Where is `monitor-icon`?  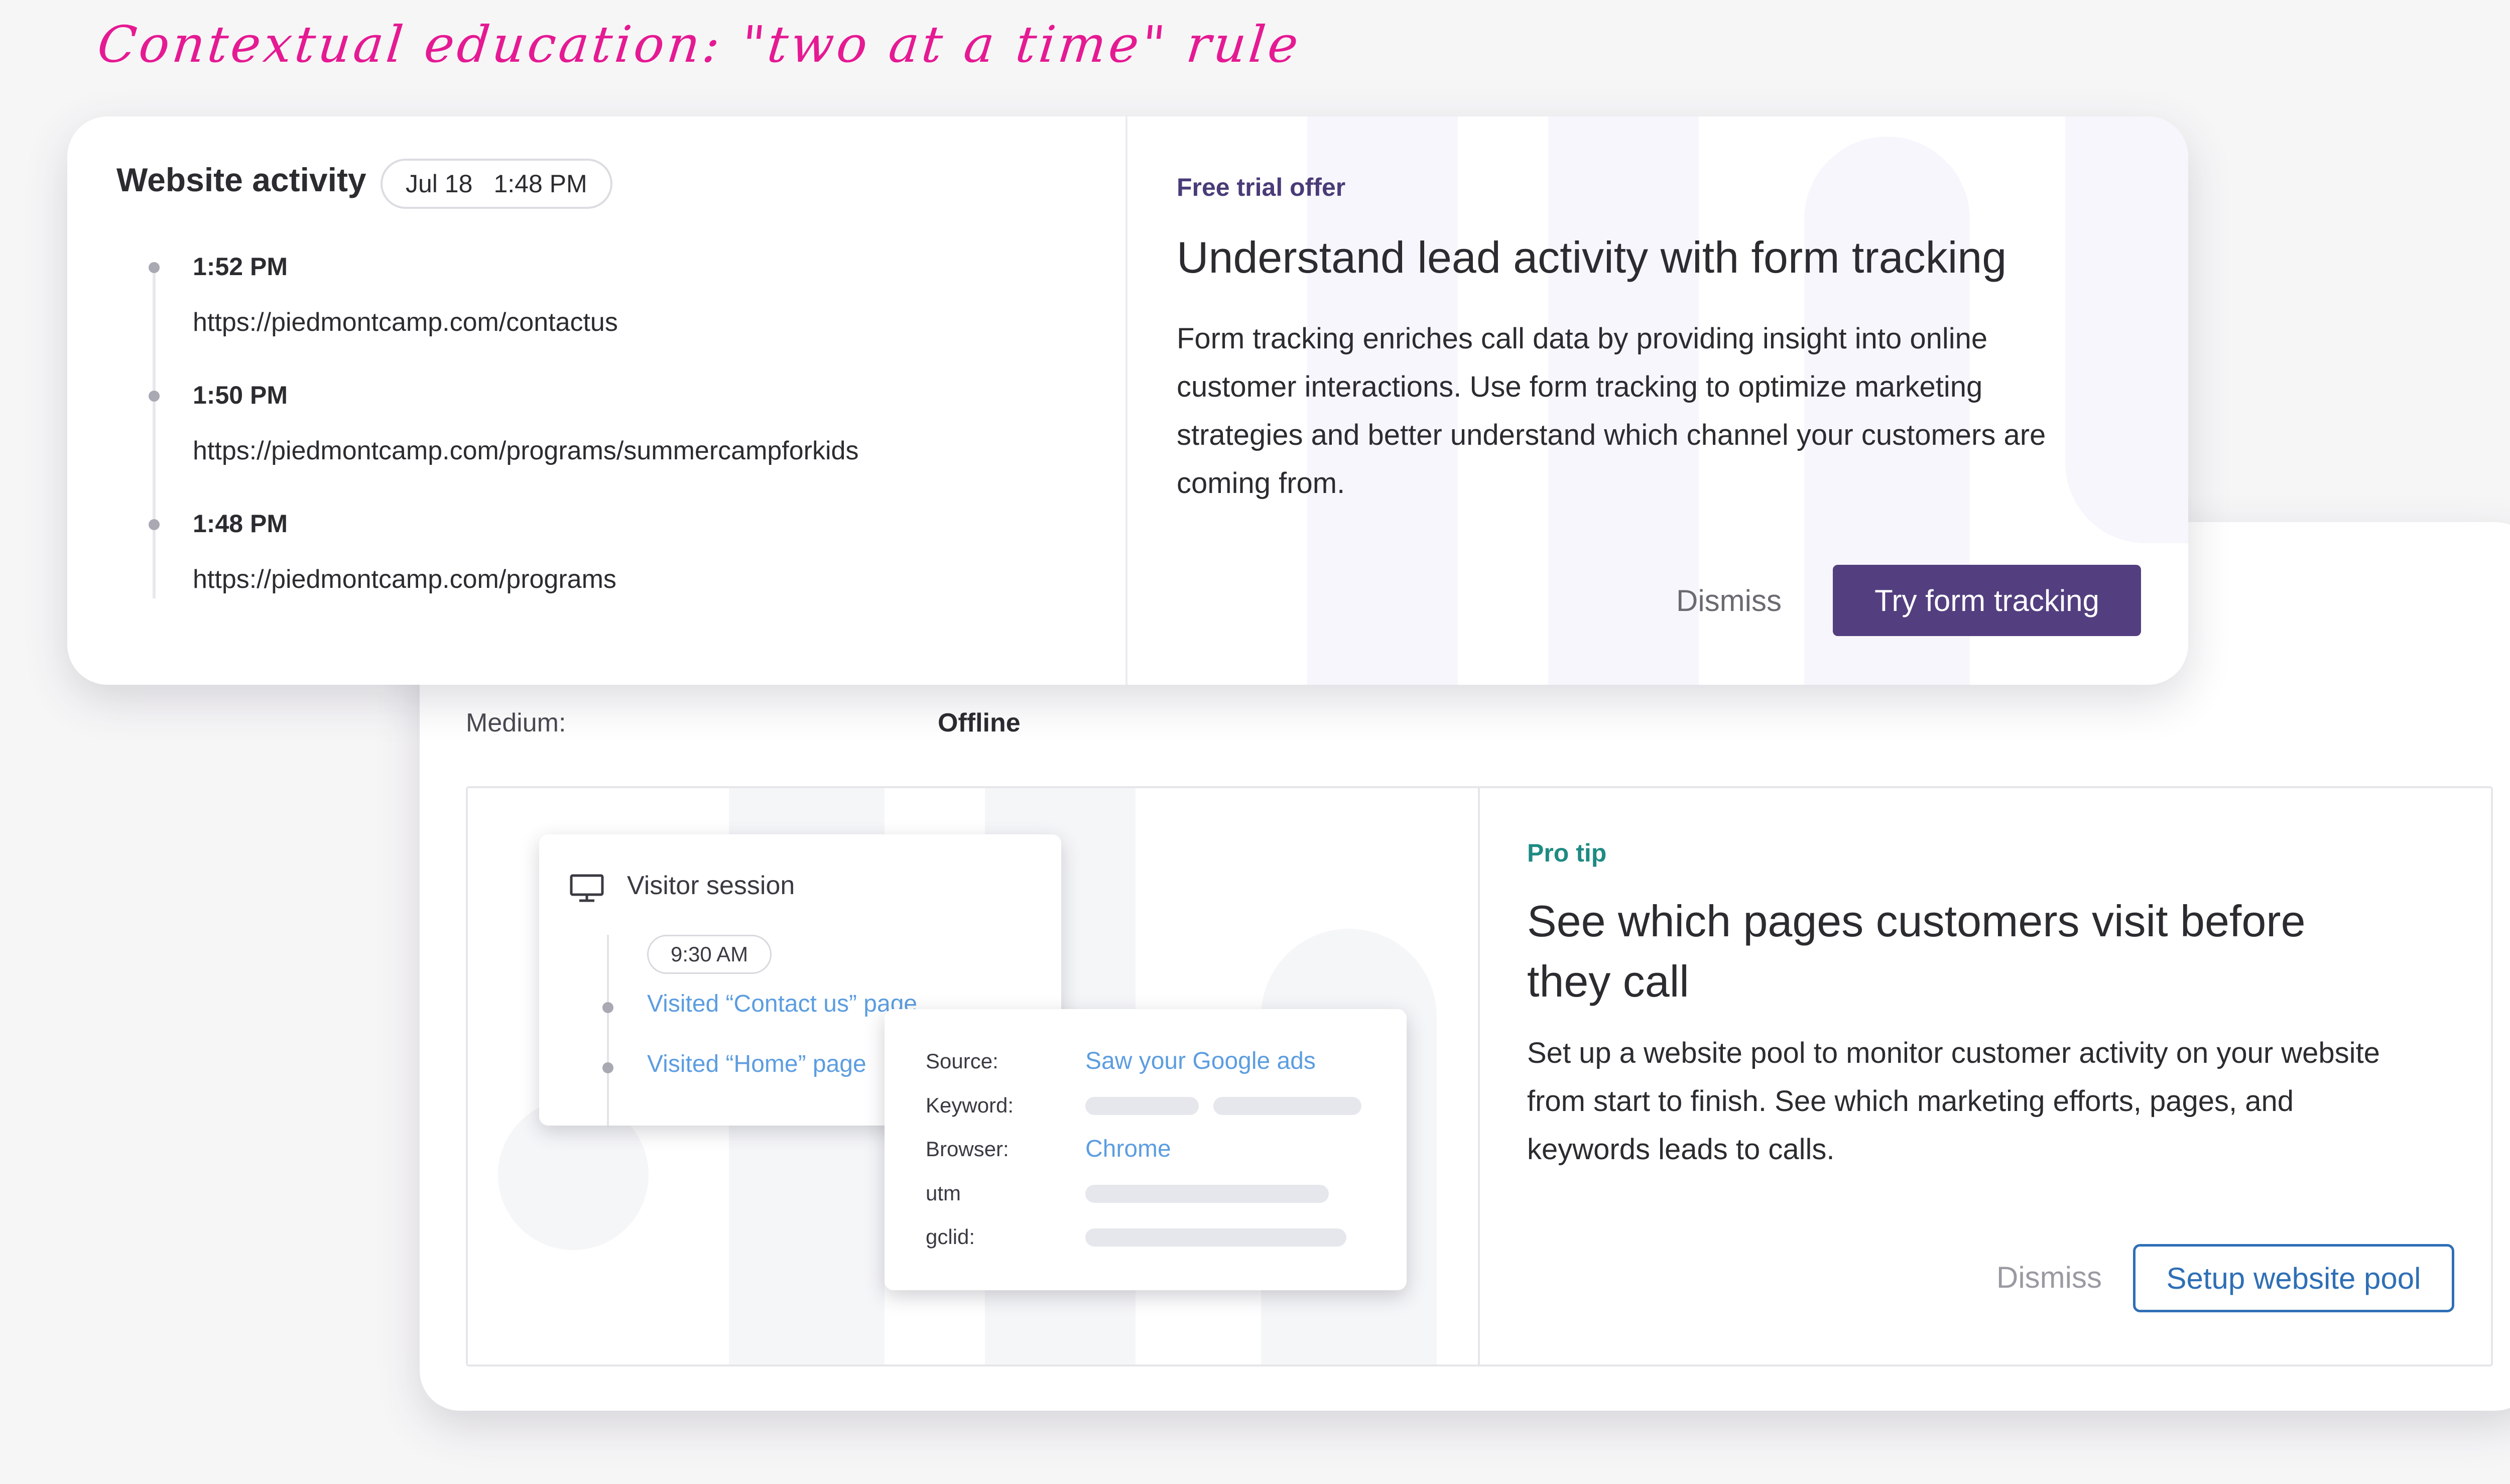
monitor-icon is located at coordinates (587, 888).